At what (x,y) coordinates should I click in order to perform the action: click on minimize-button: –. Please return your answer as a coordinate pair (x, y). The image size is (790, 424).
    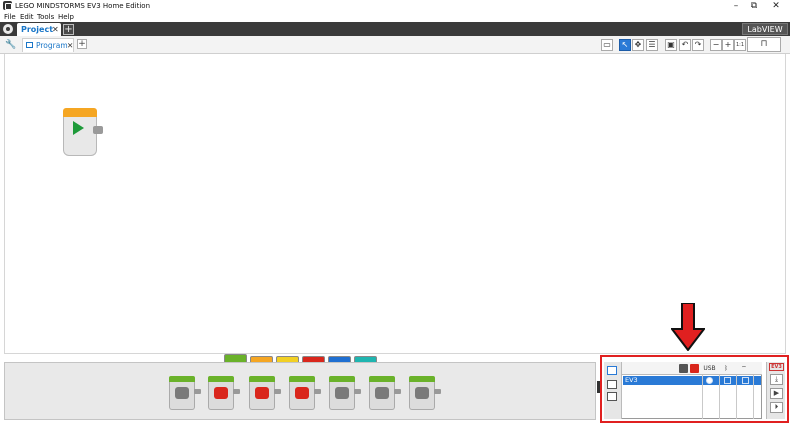
    Looking at the image, I should click on (736, 6).